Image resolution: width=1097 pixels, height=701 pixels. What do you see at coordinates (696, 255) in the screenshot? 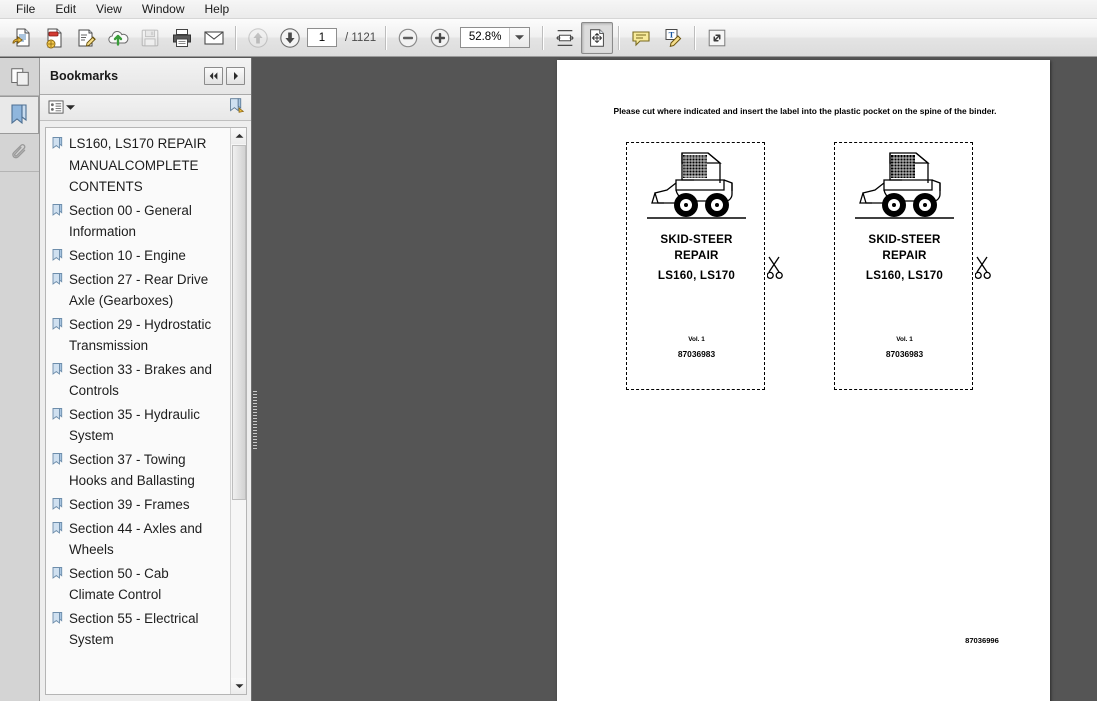
I see `label-title-line2: REPAIR` at bounding box center [696, 255].